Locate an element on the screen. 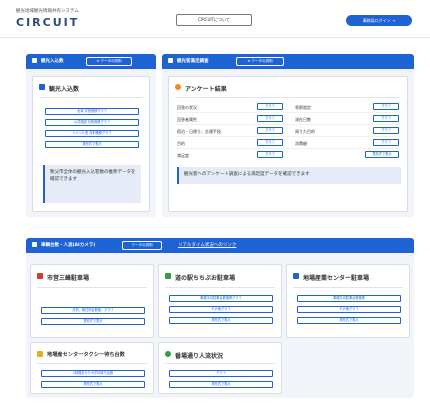  graph-button: 月別、曜日別台数値、グラフ is located at coordinates (93, 310).